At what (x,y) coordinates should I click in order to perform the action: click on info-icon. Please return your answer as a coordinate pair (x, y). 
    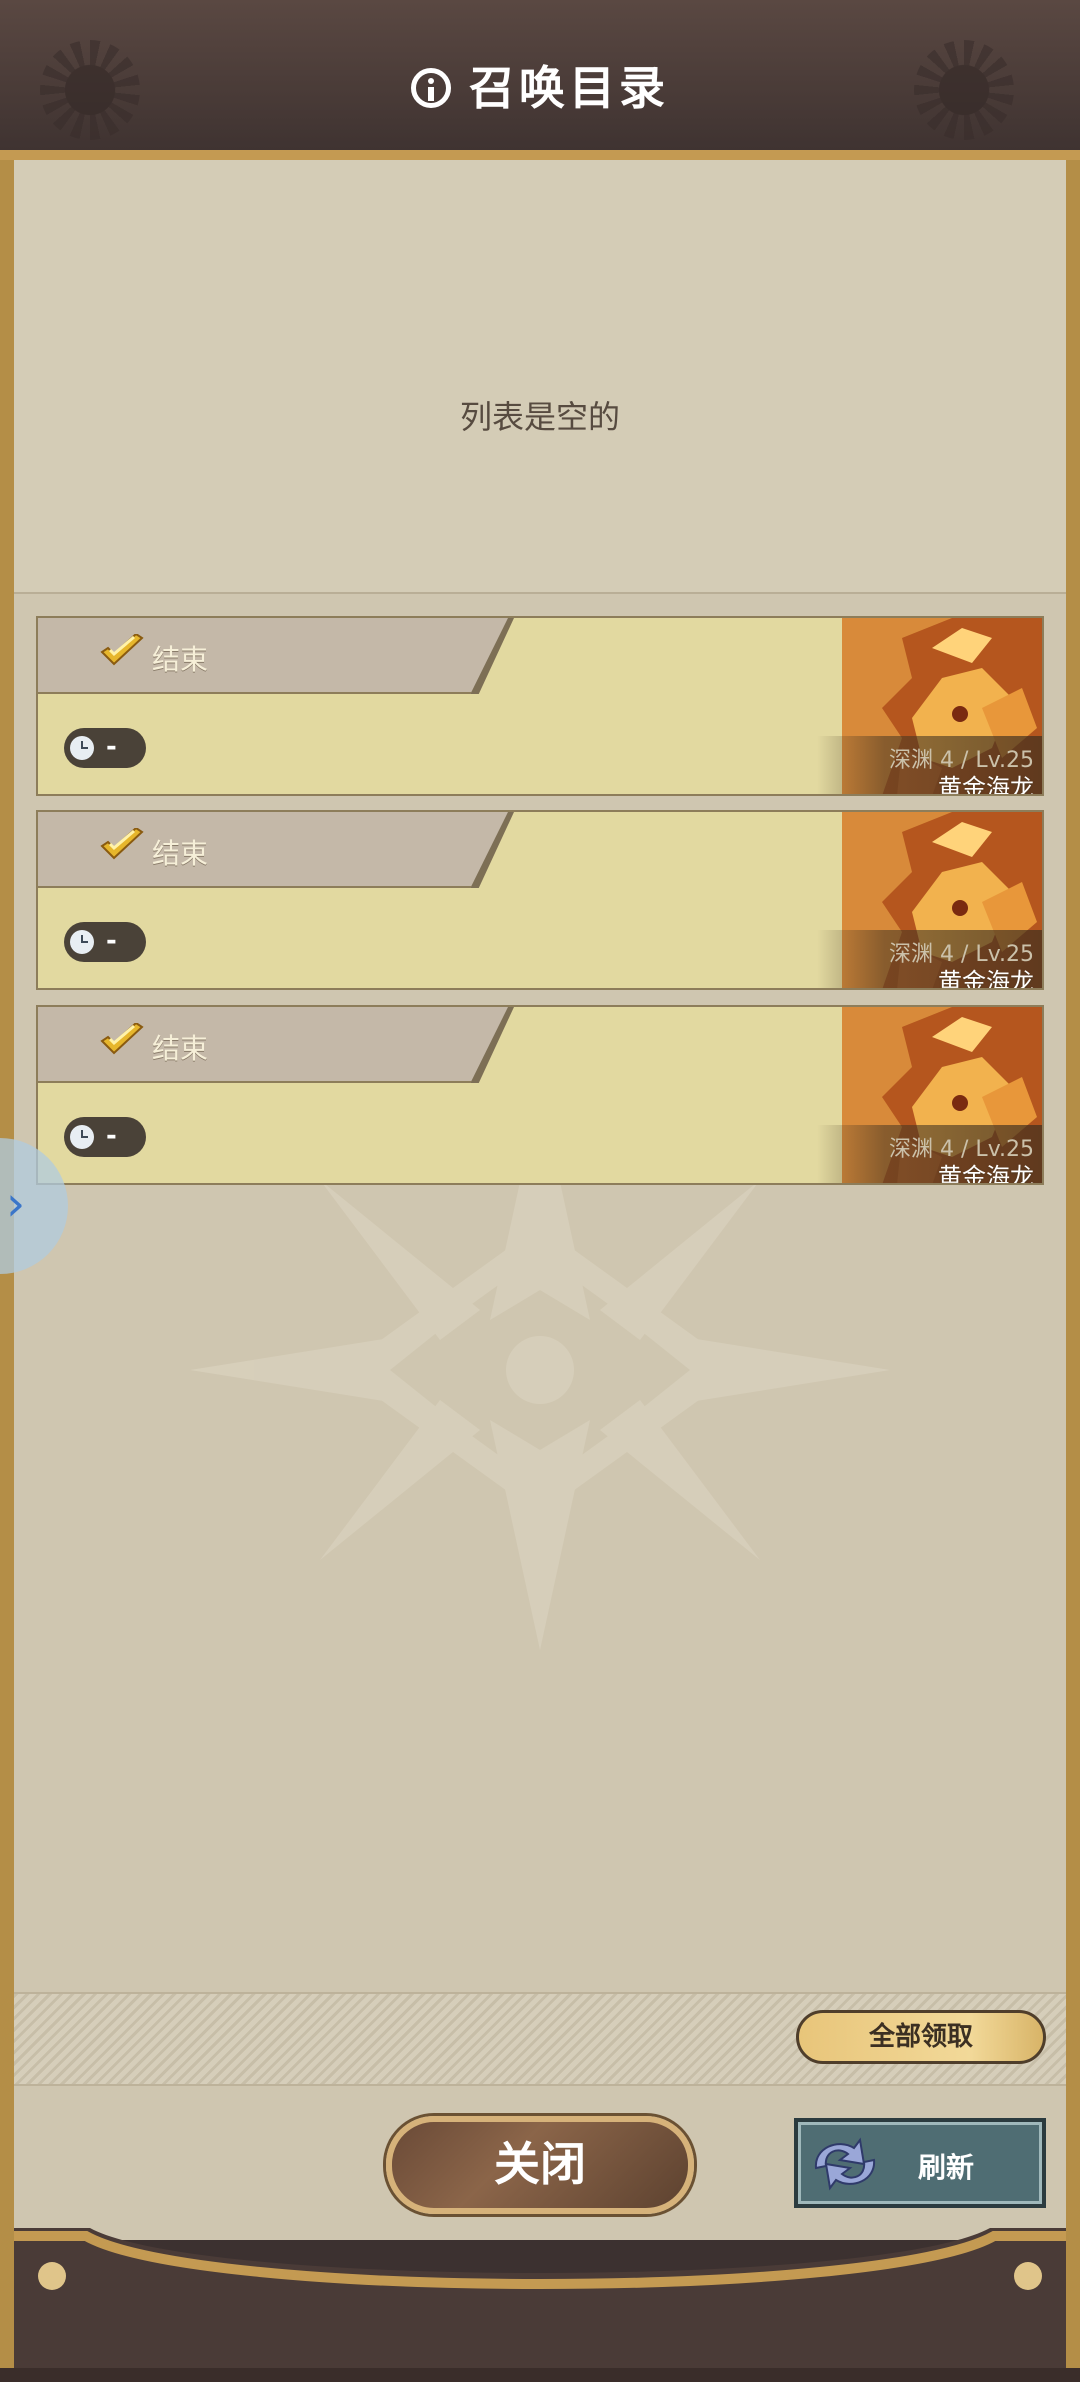
    Looking at the image, I should click on (431, 88).